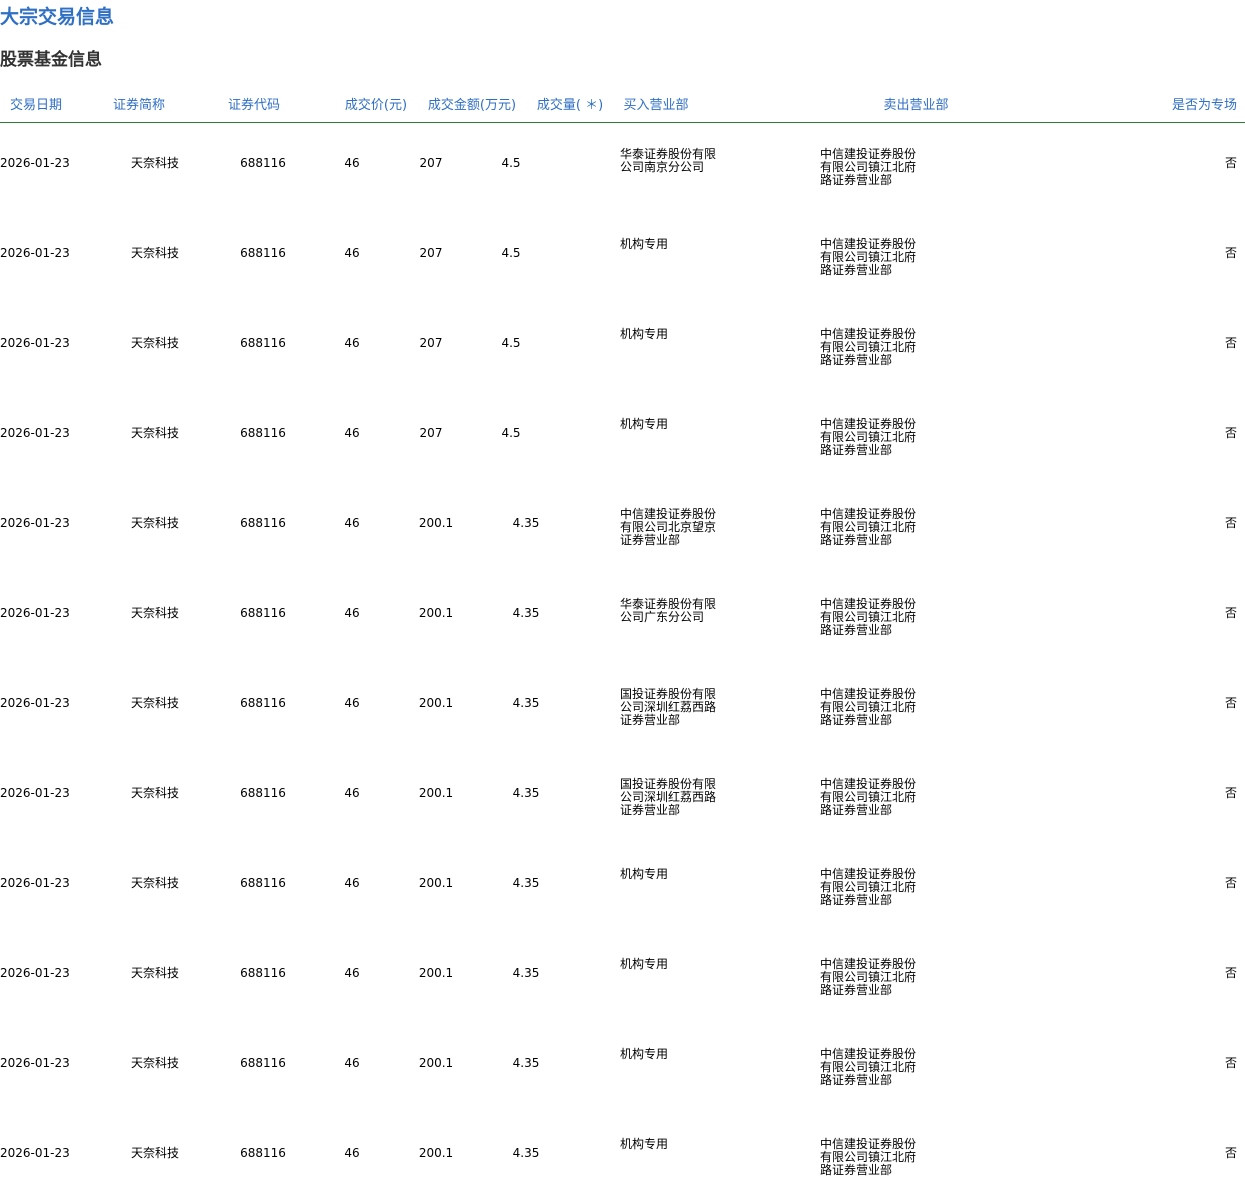 The width and height of the screenshot is (1245, 1204). What do you see at coordinates (254, 106) in the screenshot?
I see `header-code: 证券代码` at bounding box center [254, 106].